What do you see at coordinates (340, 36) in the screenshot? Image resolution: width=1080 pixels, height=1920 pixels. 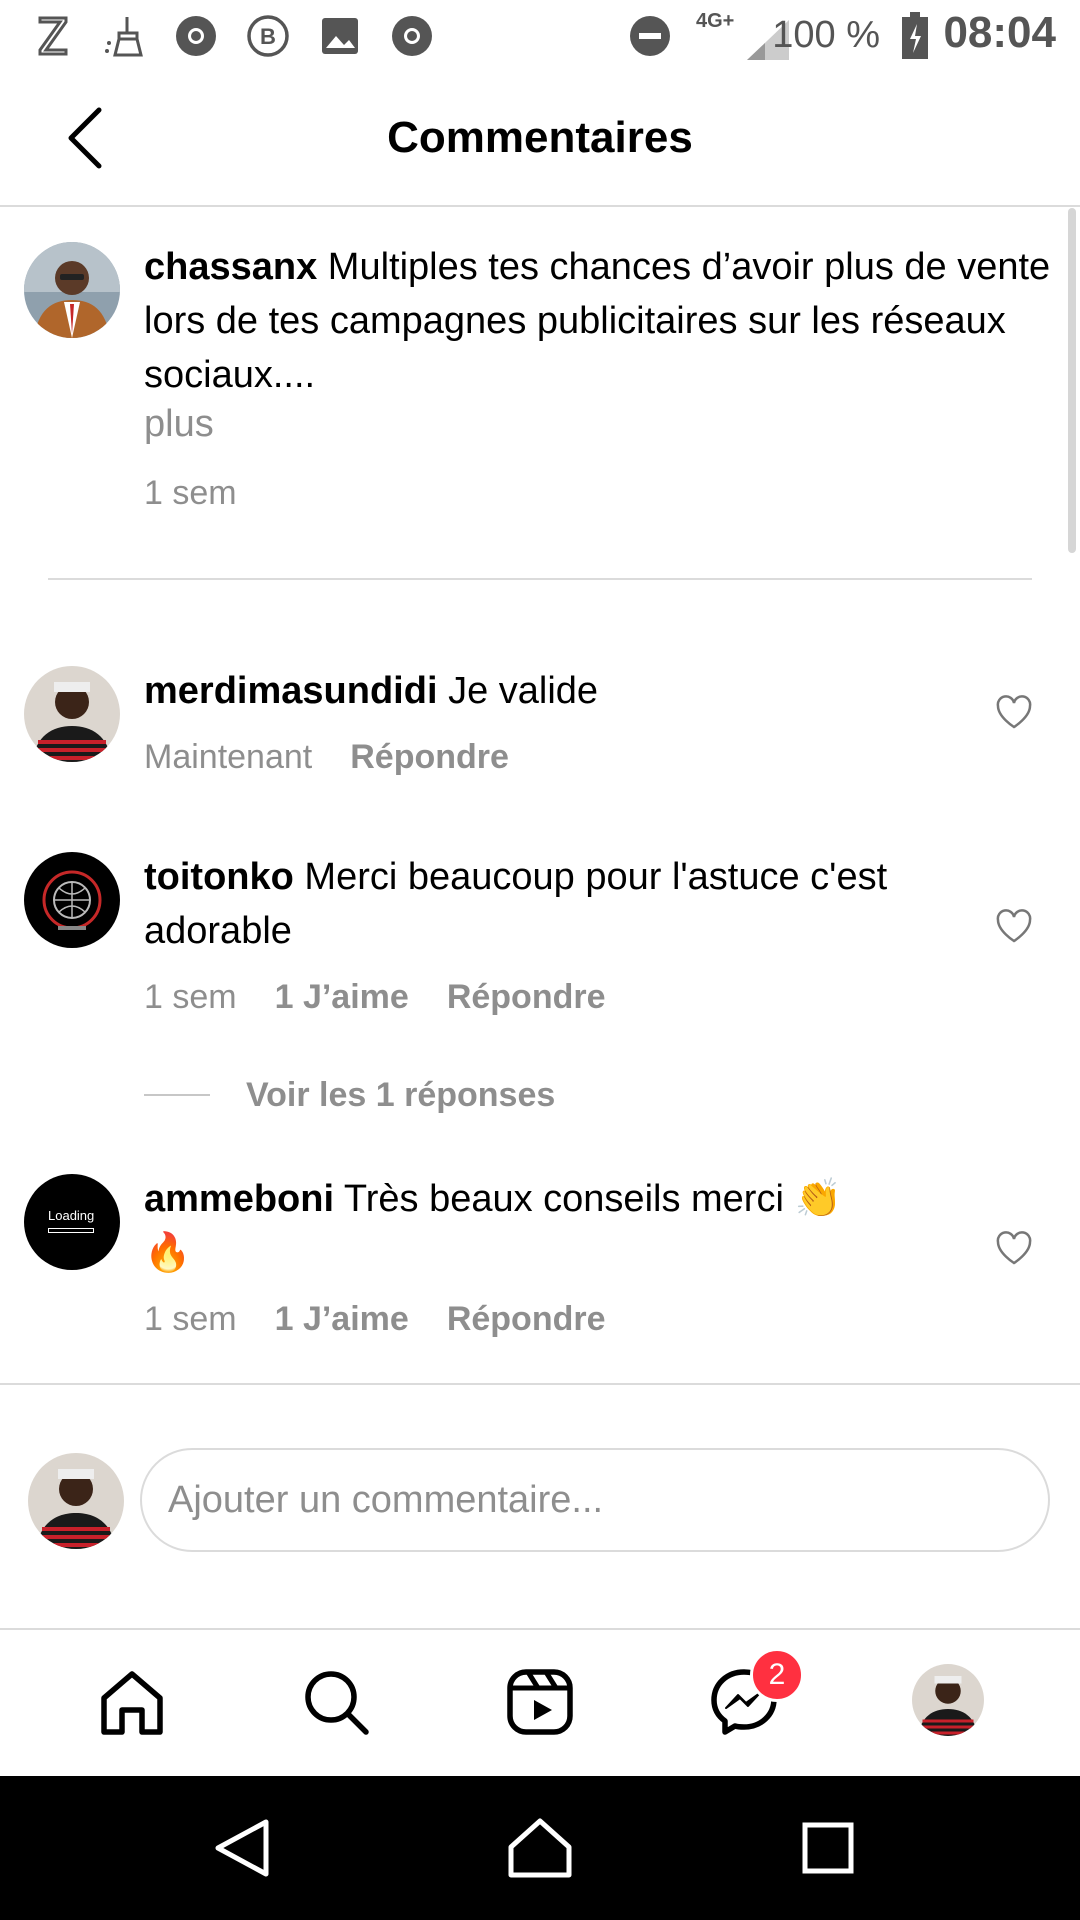 I see `gallery-icon` at bounding box center [340, 36].